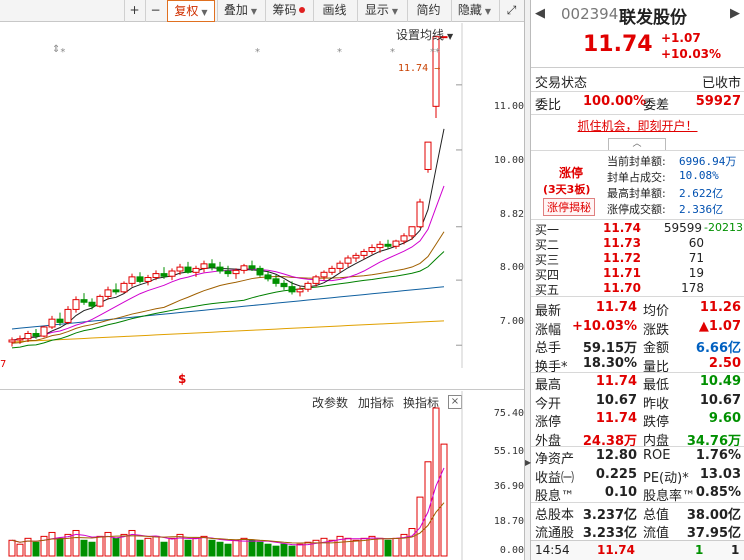  What do you see at coordinates (155, 11) in the screenshot?
I see `zoom-out-button: −` at bounding box center [155, 11].